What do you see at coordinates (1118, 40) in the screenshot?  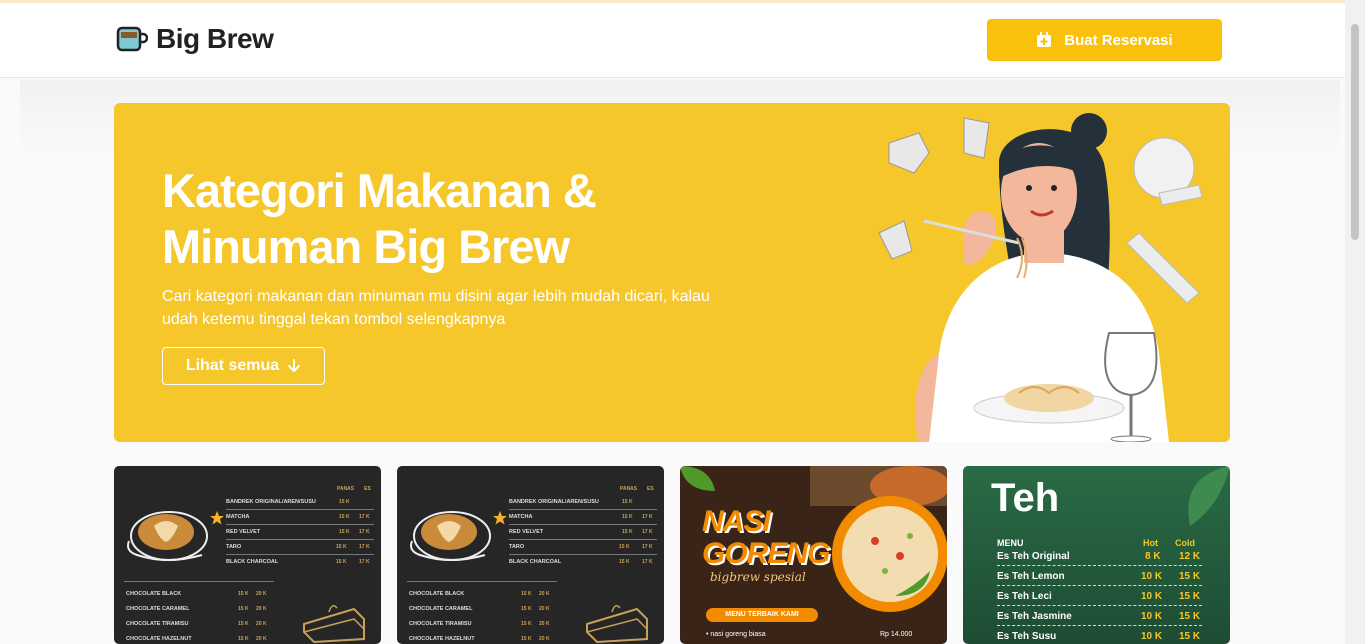 I see `reservation-button-label: Buat Reservasi` at bounding box center [1118, 40].